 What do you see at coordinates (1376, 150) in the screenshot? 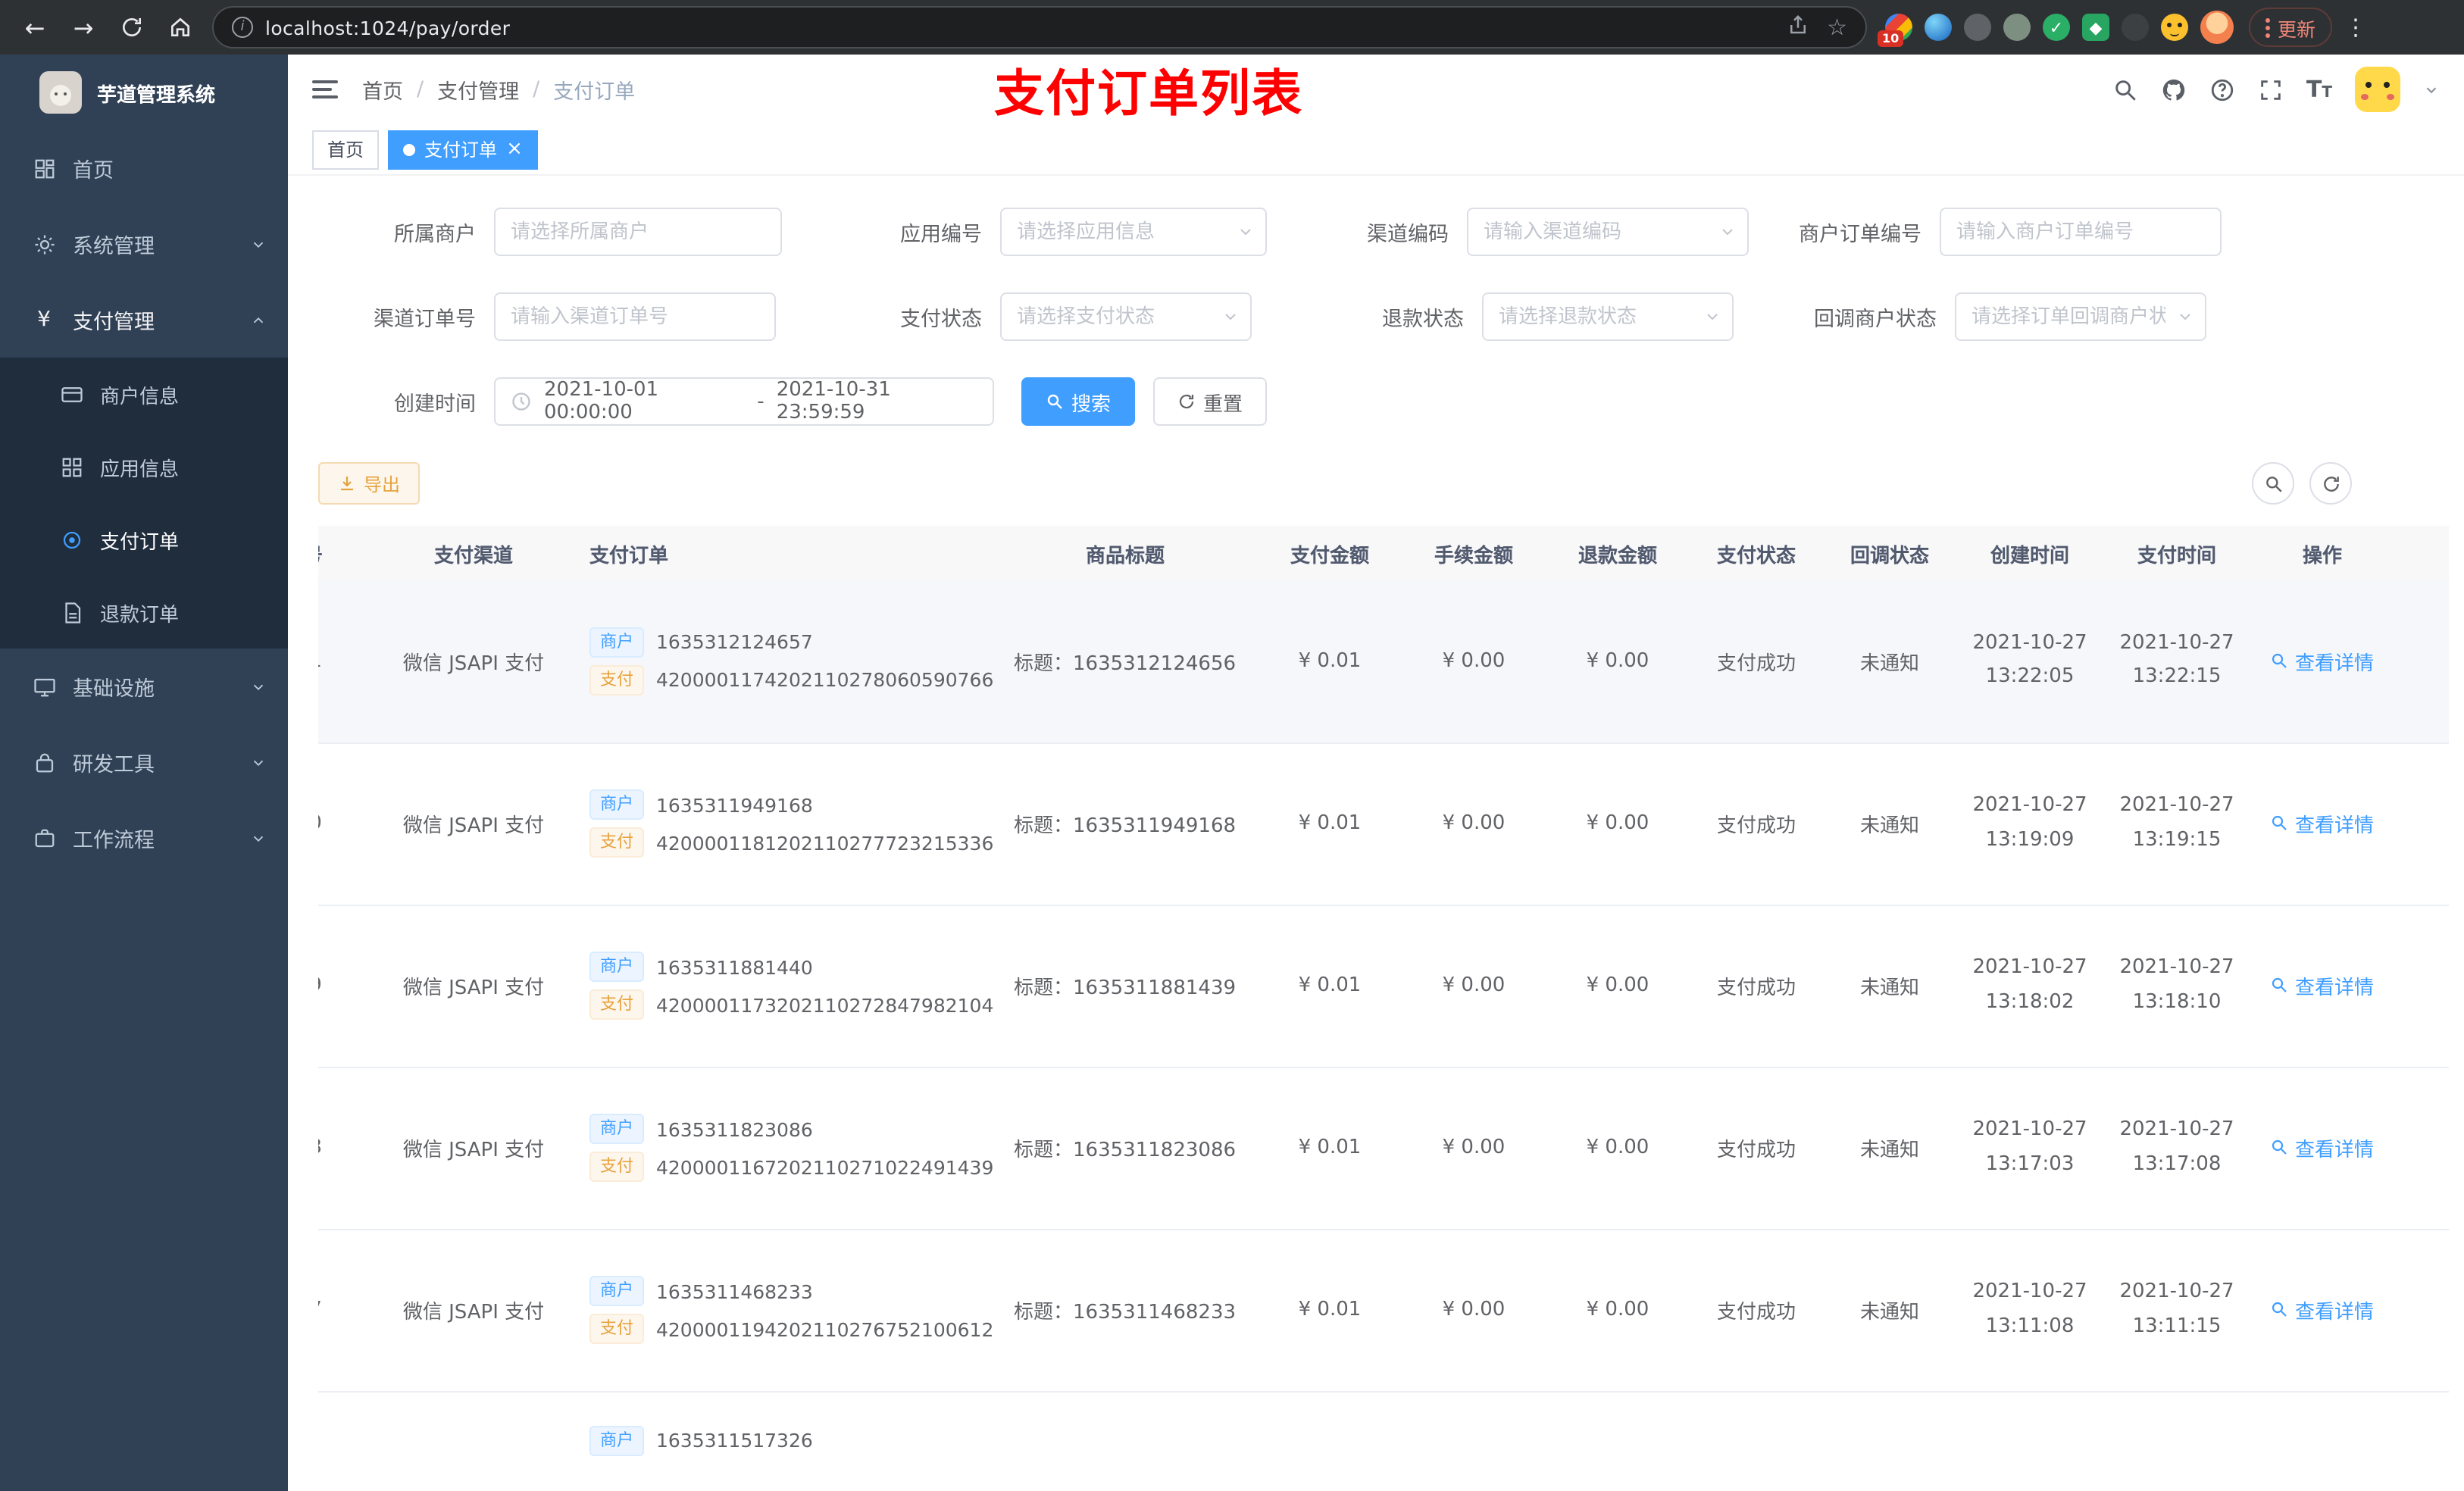
I see `tags-view: 首页 支付订单 ×` at bounding box center [1376, 150].